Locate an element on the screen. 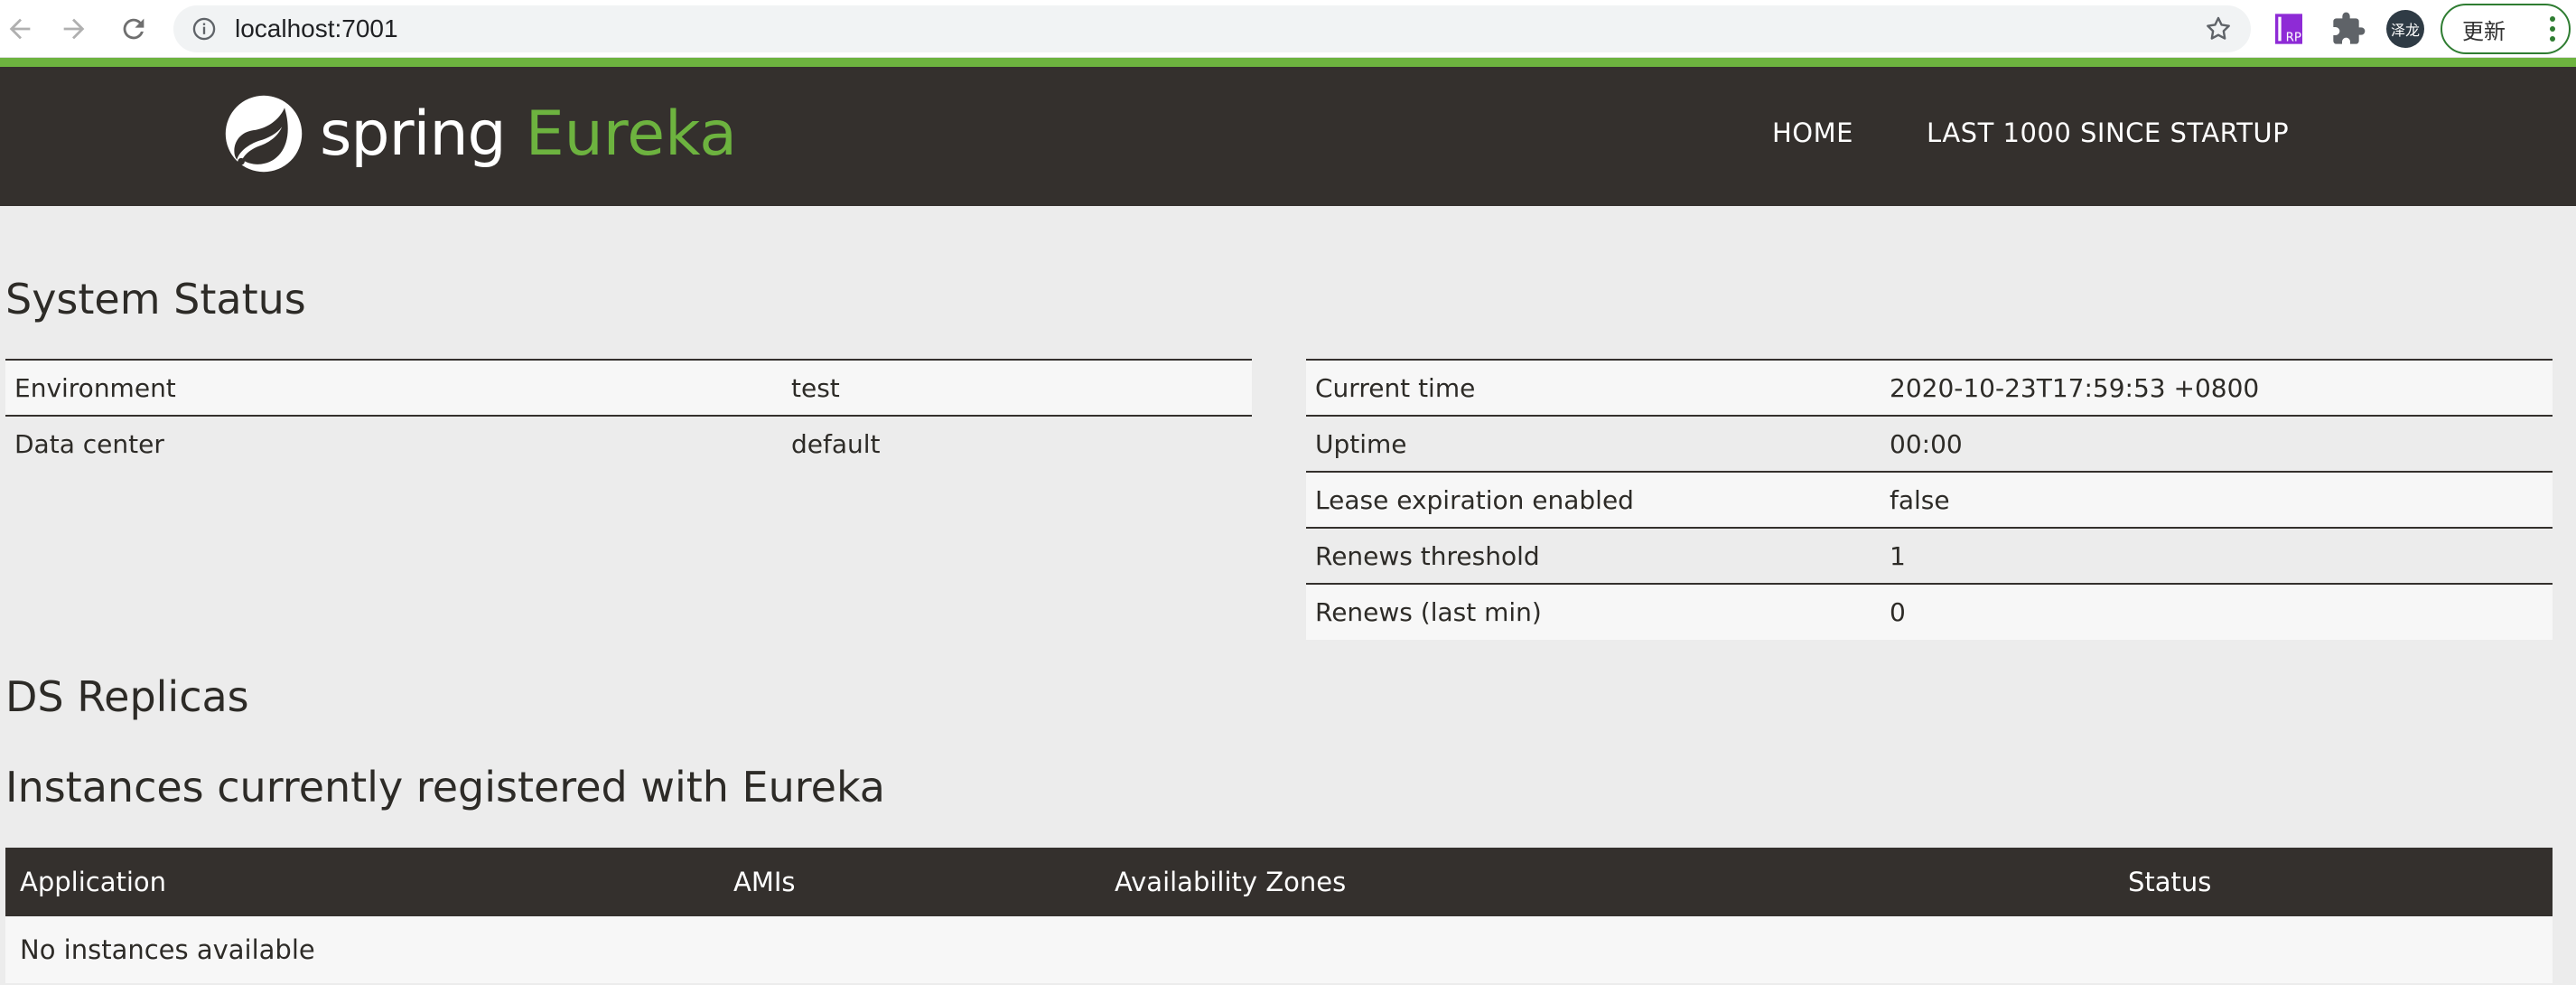  status-label: Data center is located at coordinates (394, 443).